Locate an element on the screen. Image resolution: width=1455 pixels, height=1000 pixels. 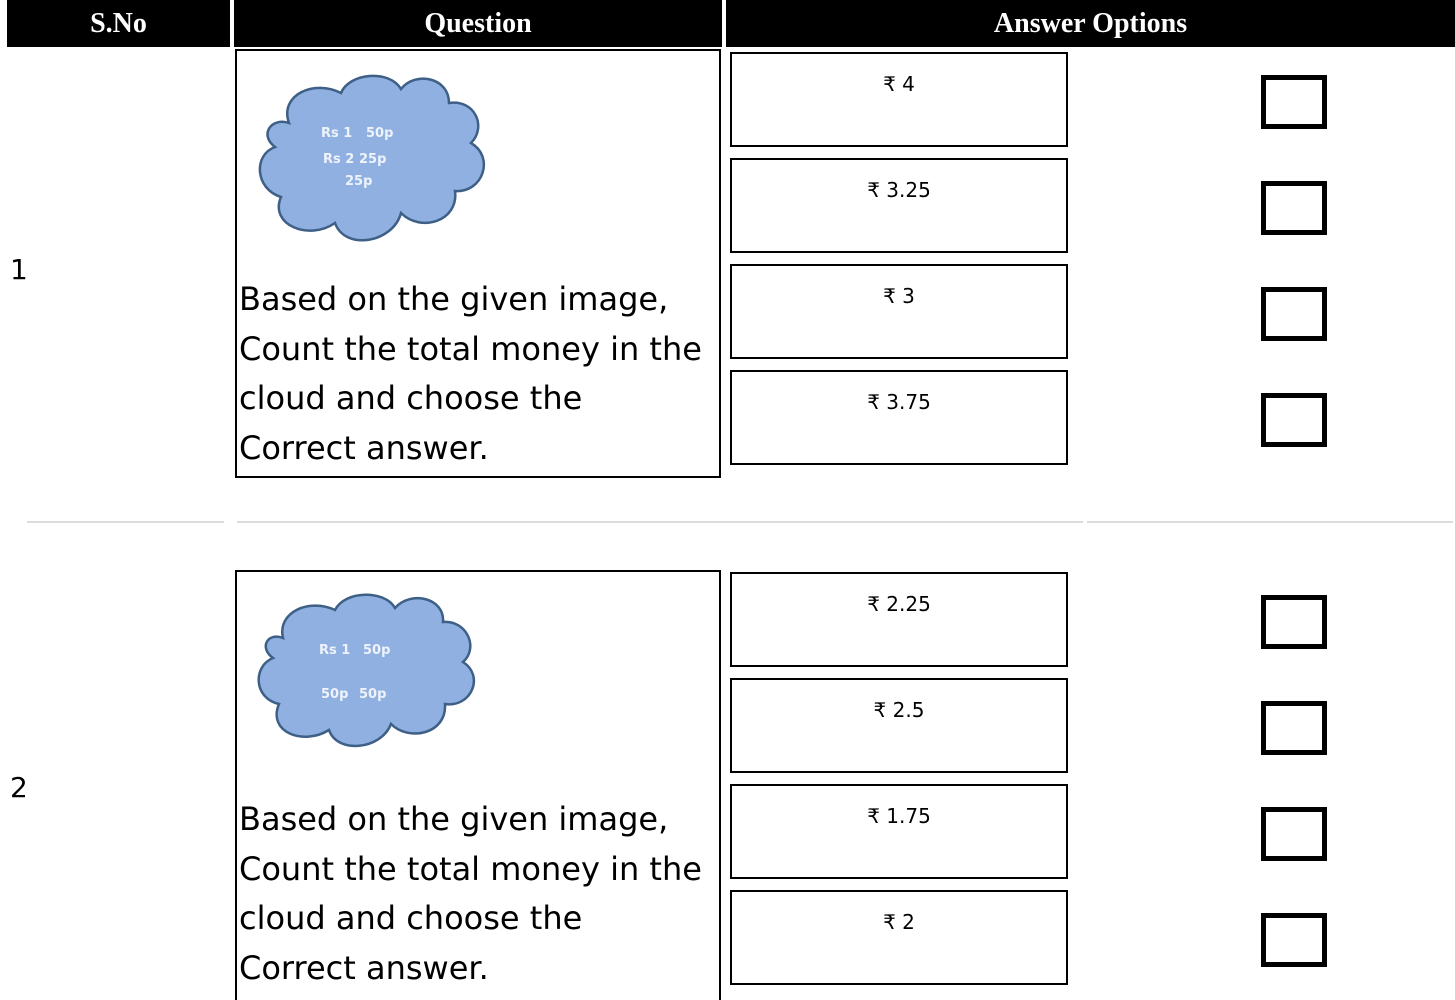
serial-number: 2 is located at coordinates (19, 787).